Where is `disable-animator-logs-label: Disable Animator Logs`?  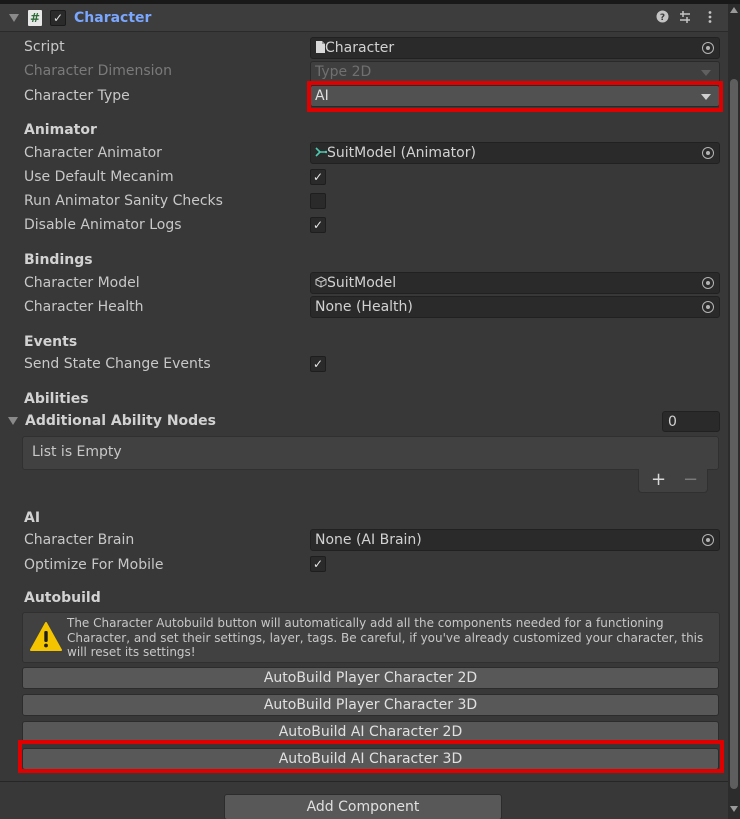
disable-animator-logs-label: Disable Animator Logs is located at coordinates (103, 225).